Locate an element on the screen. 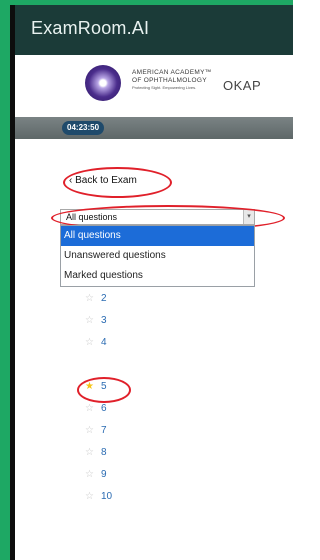 Image resolution: width=320 pixels, height=560 pixels. question-number: 7 is located at coordinates (104, 430).